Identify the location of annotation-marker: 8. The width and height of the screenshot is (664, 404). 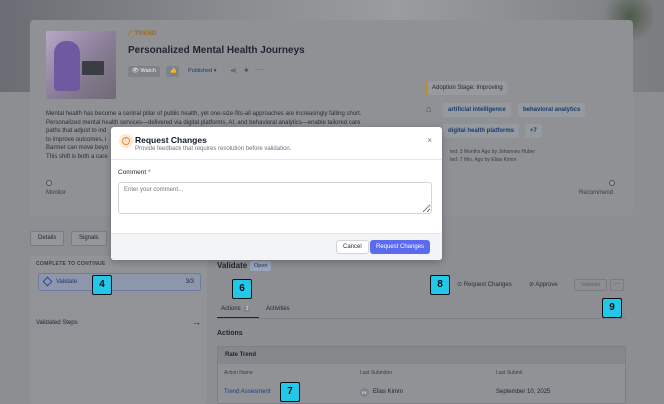
(440, 285).